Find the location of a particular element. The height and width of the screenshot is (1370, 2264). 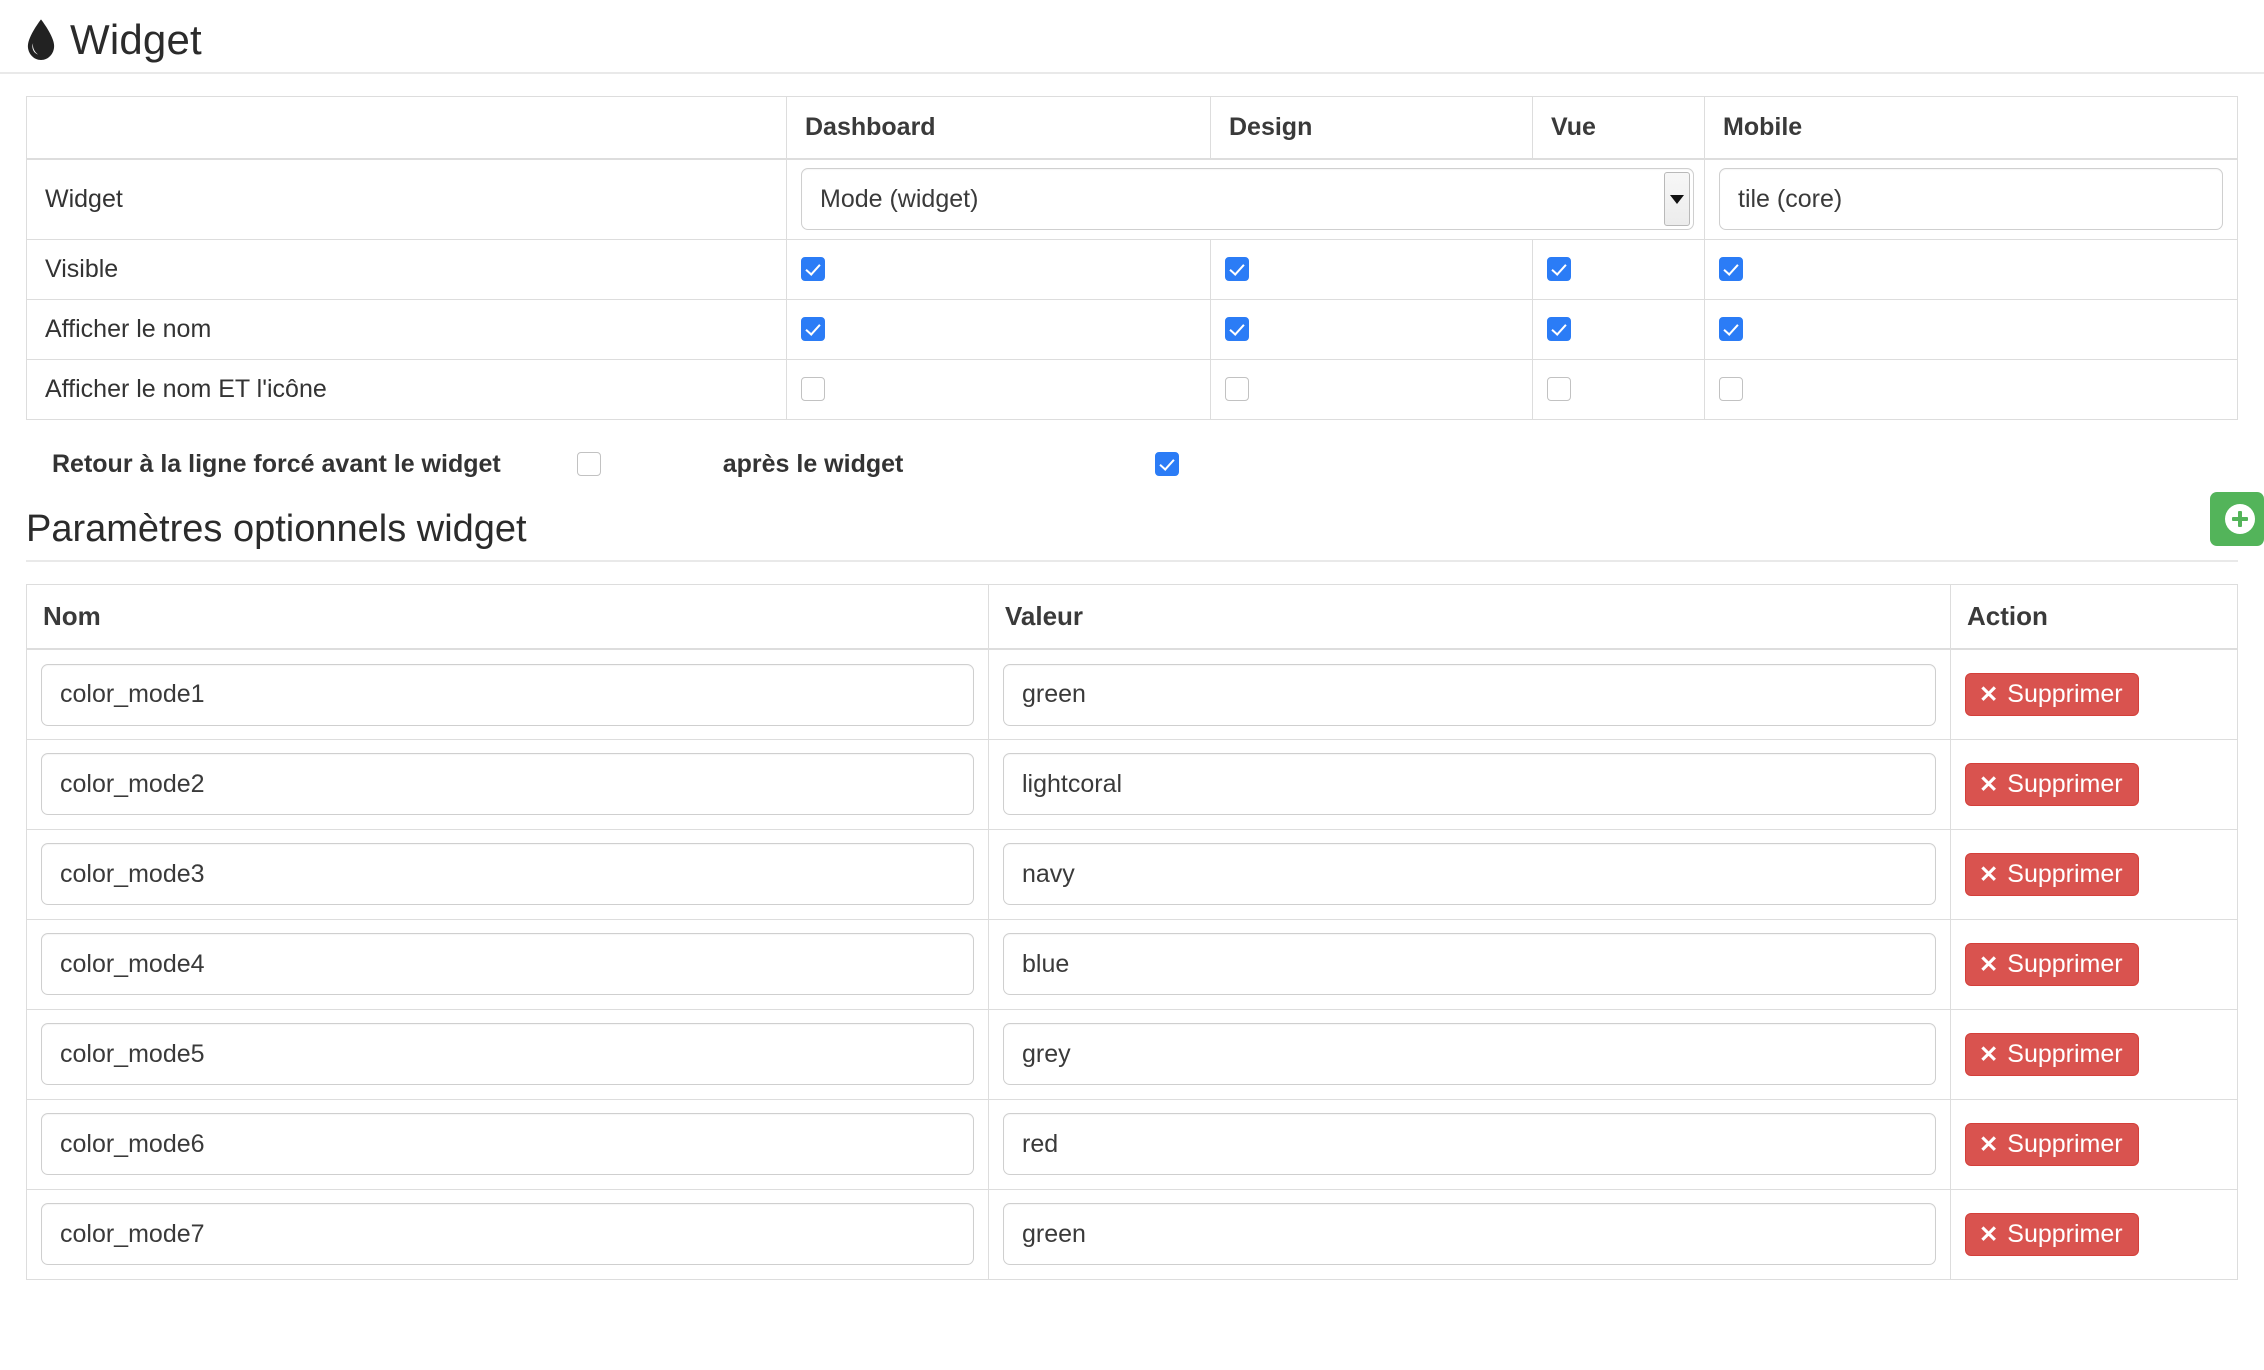

param-nom-input: color_mode3 is located at coordinates (507, 874).